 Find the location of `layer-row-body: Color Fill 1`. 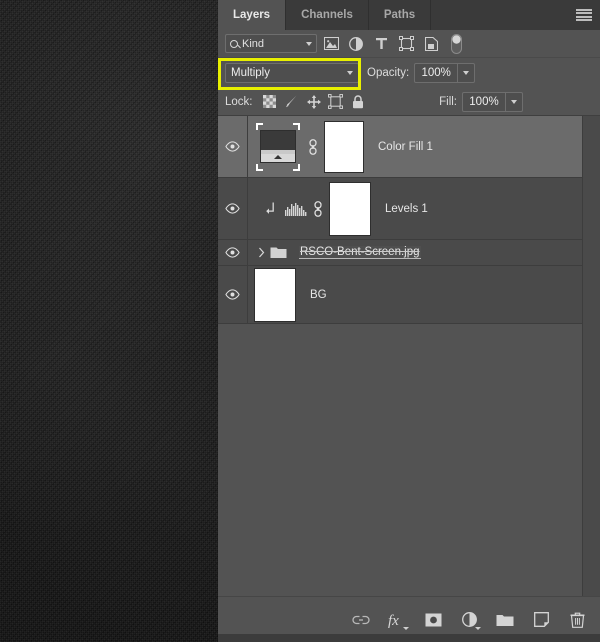

layer-row-body: Color Fill 1 is located at coordinates (424, 146).